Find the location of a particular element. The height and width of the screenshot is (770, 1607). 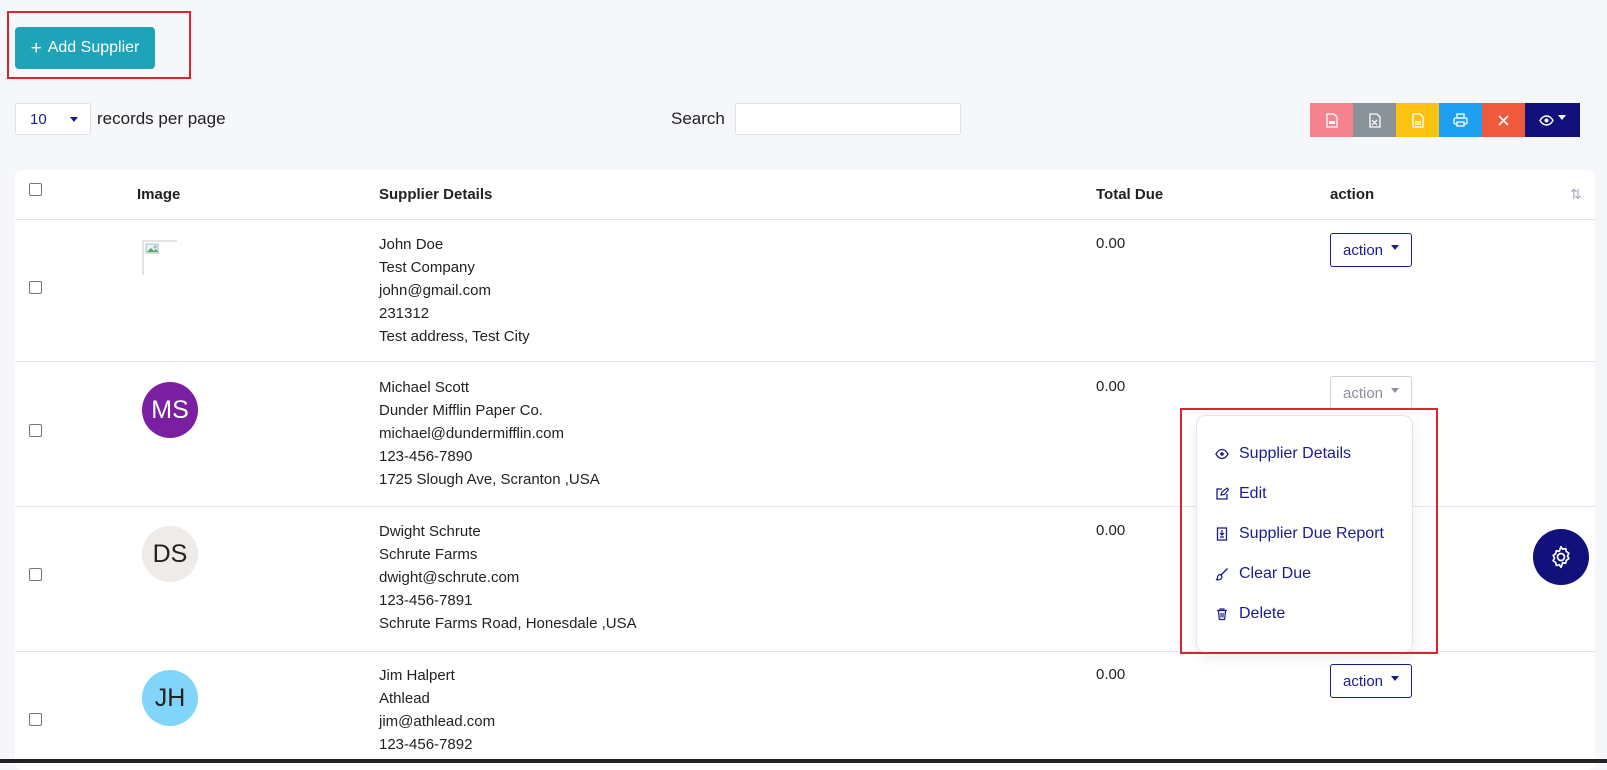

page-size-select: 10 is located at coordinates (53, 119).